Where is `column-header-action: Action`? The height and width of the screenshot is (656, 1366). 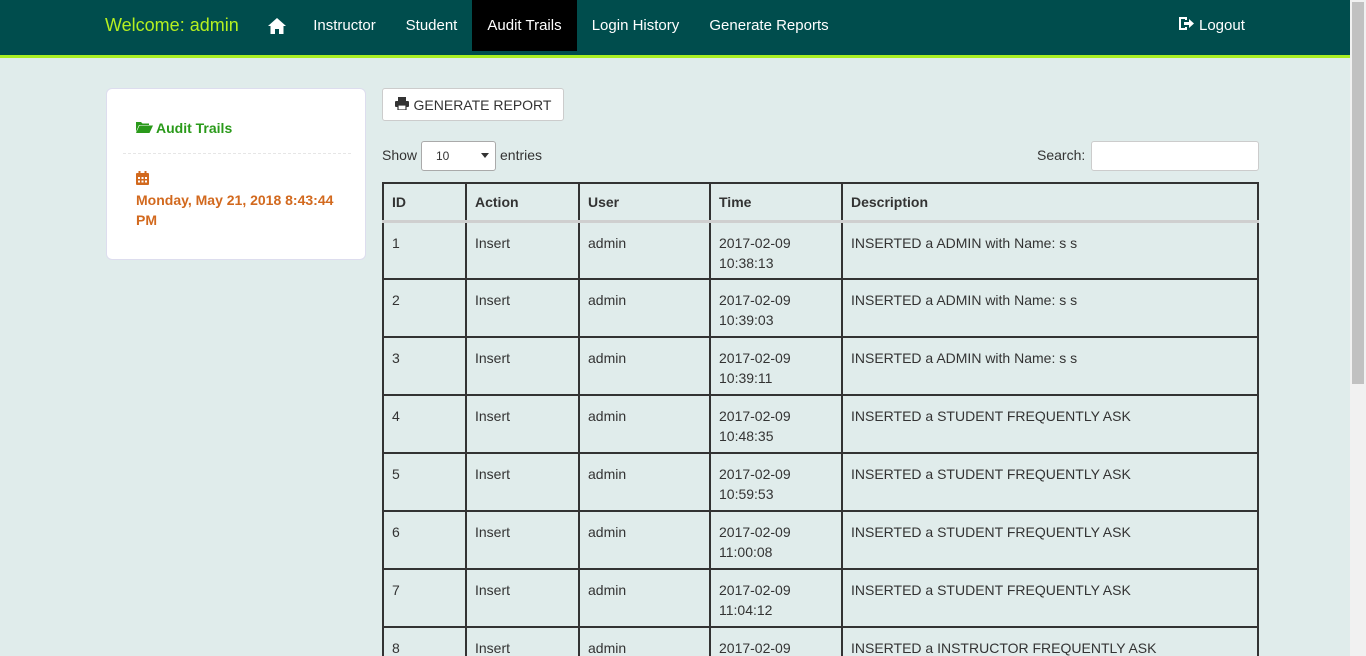 column-header-action: Action is located at coordinates (522, 202).